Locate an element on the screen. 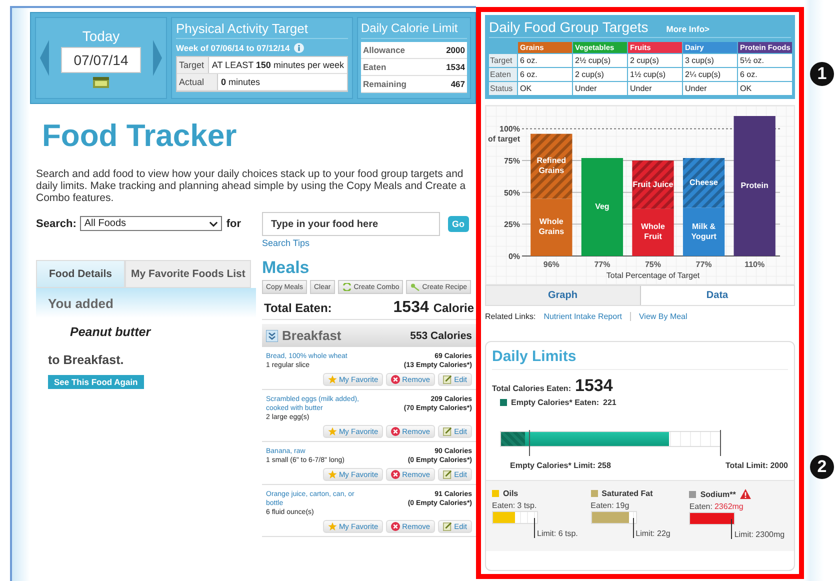 The image size is (839, 581). added-food: Peanut butter is located at coordinates (111, 332).